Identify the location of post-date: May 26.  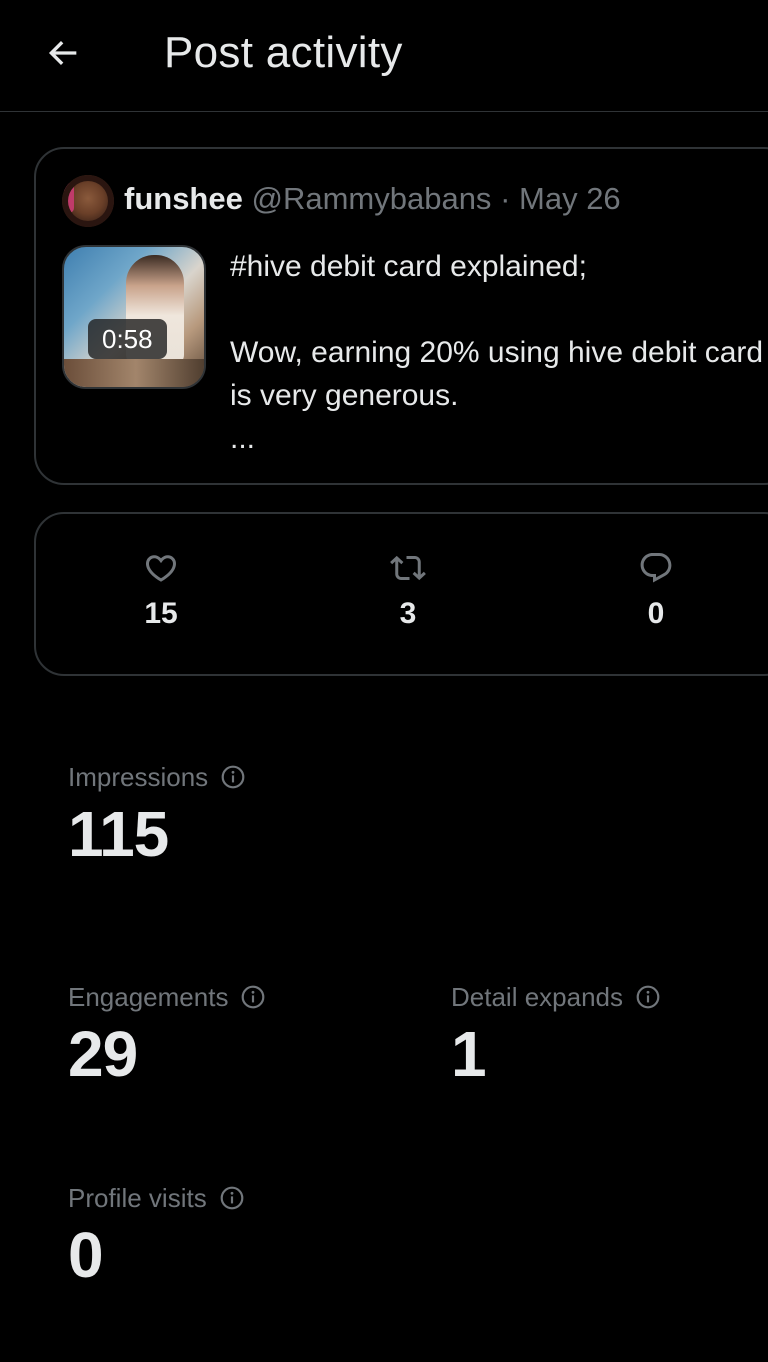
(570, 198).